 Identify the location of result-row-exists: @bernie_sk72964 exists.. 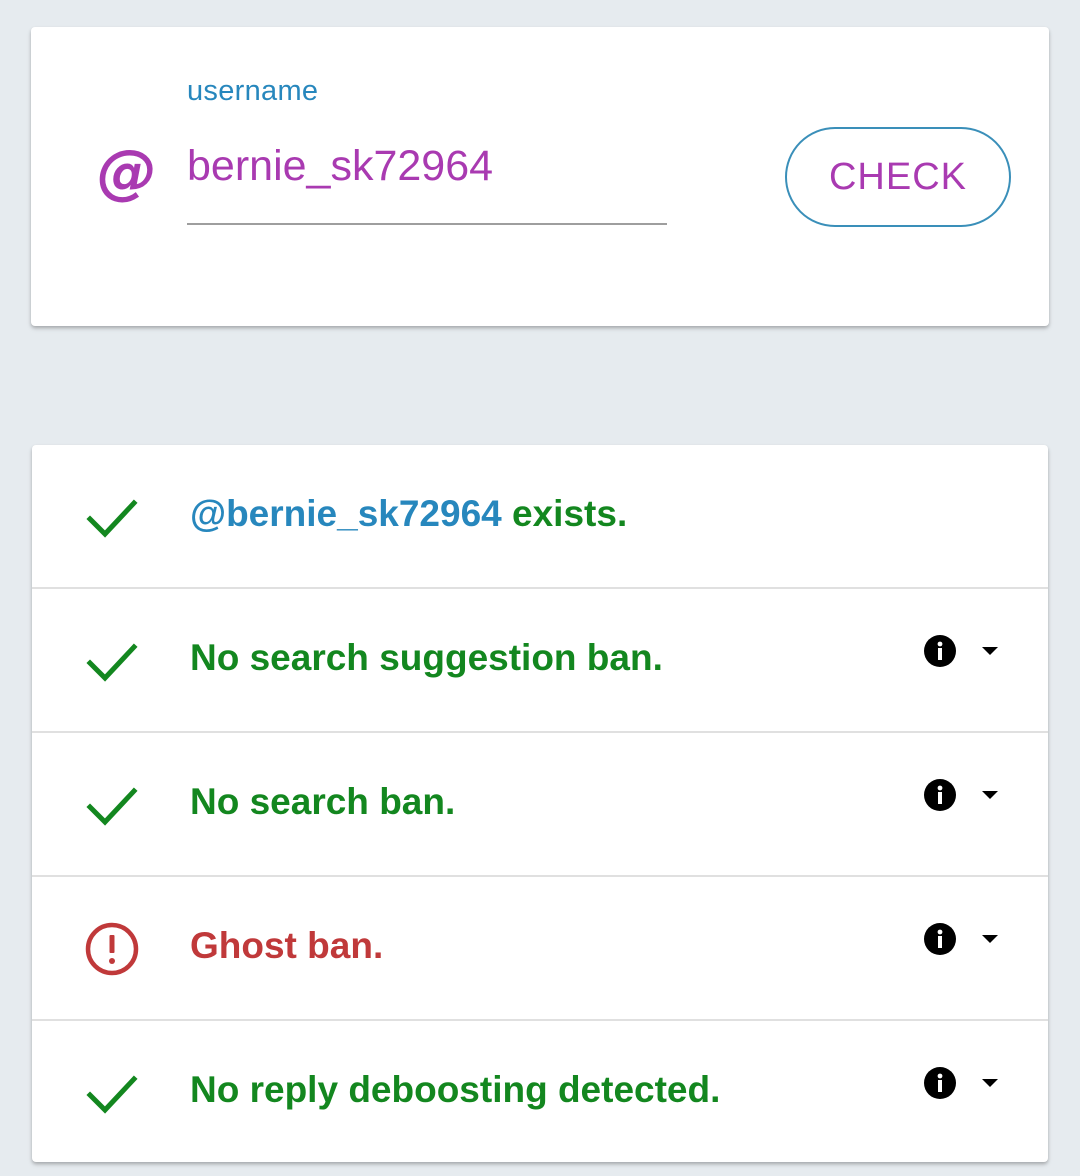
(540, 517).